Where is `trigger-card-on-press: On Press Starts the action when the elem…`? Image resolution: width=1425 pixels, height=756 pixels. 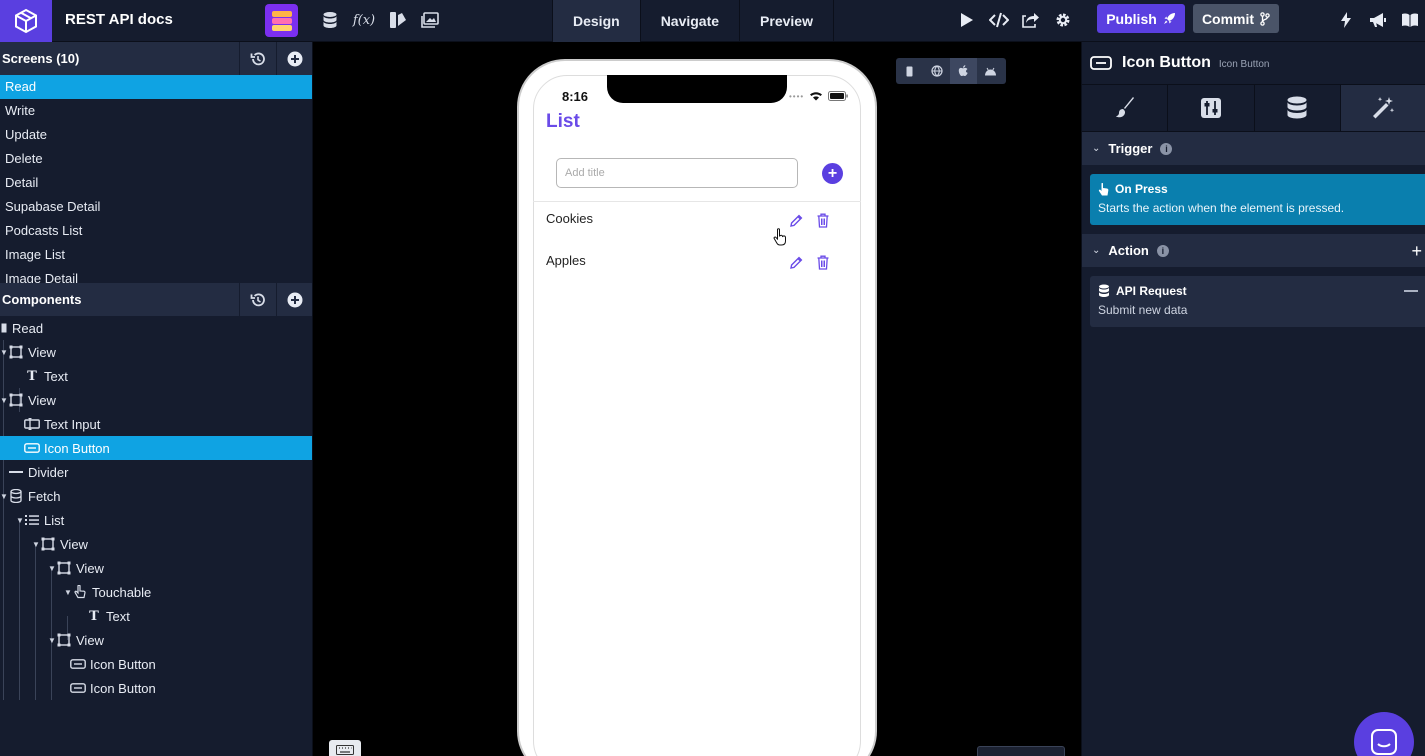
trigger-card-on-press: On Press Starts the action when the elem… is located at coordinates (1257, 199).